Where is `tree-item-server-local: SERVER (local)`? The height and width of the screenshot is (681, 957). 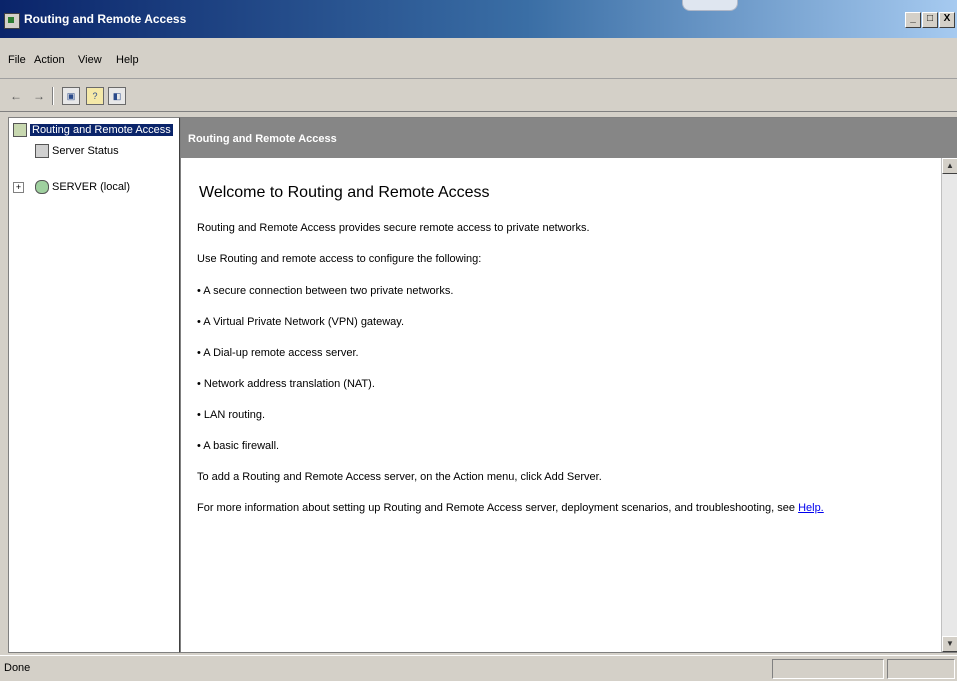
tree-item-server-local: SERVER (local) is located at coordinates (82, 187).